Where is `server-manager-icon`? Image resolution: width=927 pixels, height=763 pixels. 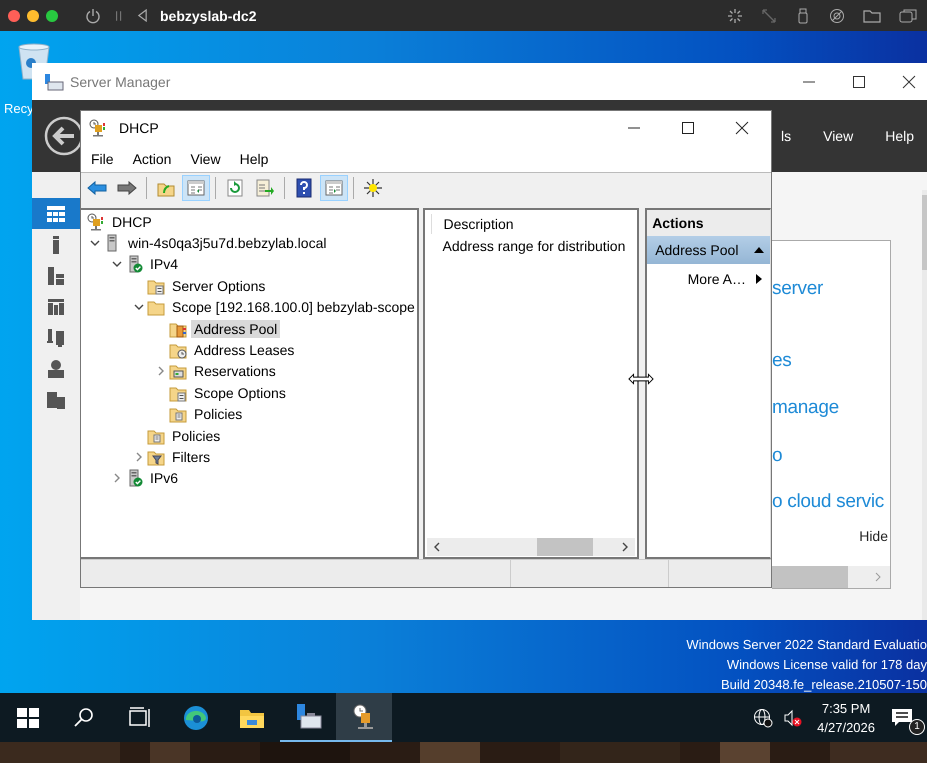
server-manager-icon is located at coordinates (54, 81).